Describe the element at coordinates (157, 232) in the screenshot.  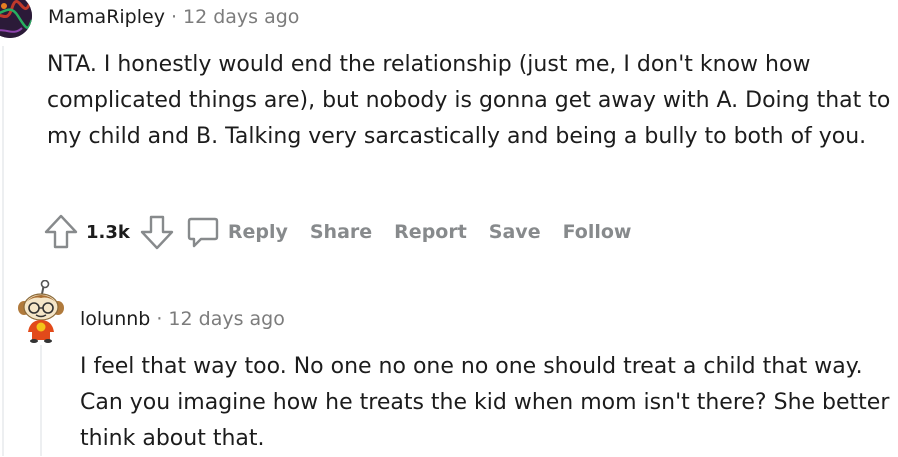
I see `downvote-icon` at that location.